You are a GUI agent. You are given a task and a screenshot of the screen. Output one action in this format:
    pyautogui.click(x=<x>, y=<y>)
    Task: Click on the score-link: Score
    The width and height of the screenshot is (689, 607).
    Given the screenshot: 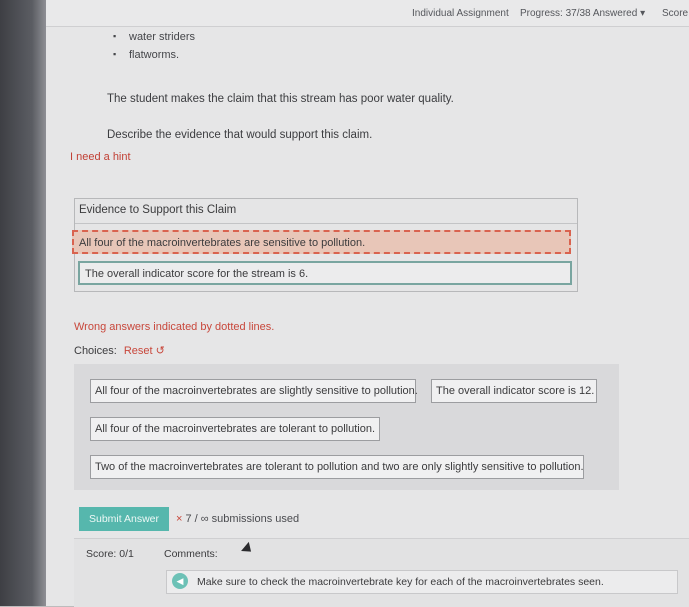 What is the action you would take?
    pyautogui.click(x=675, y=13)
    